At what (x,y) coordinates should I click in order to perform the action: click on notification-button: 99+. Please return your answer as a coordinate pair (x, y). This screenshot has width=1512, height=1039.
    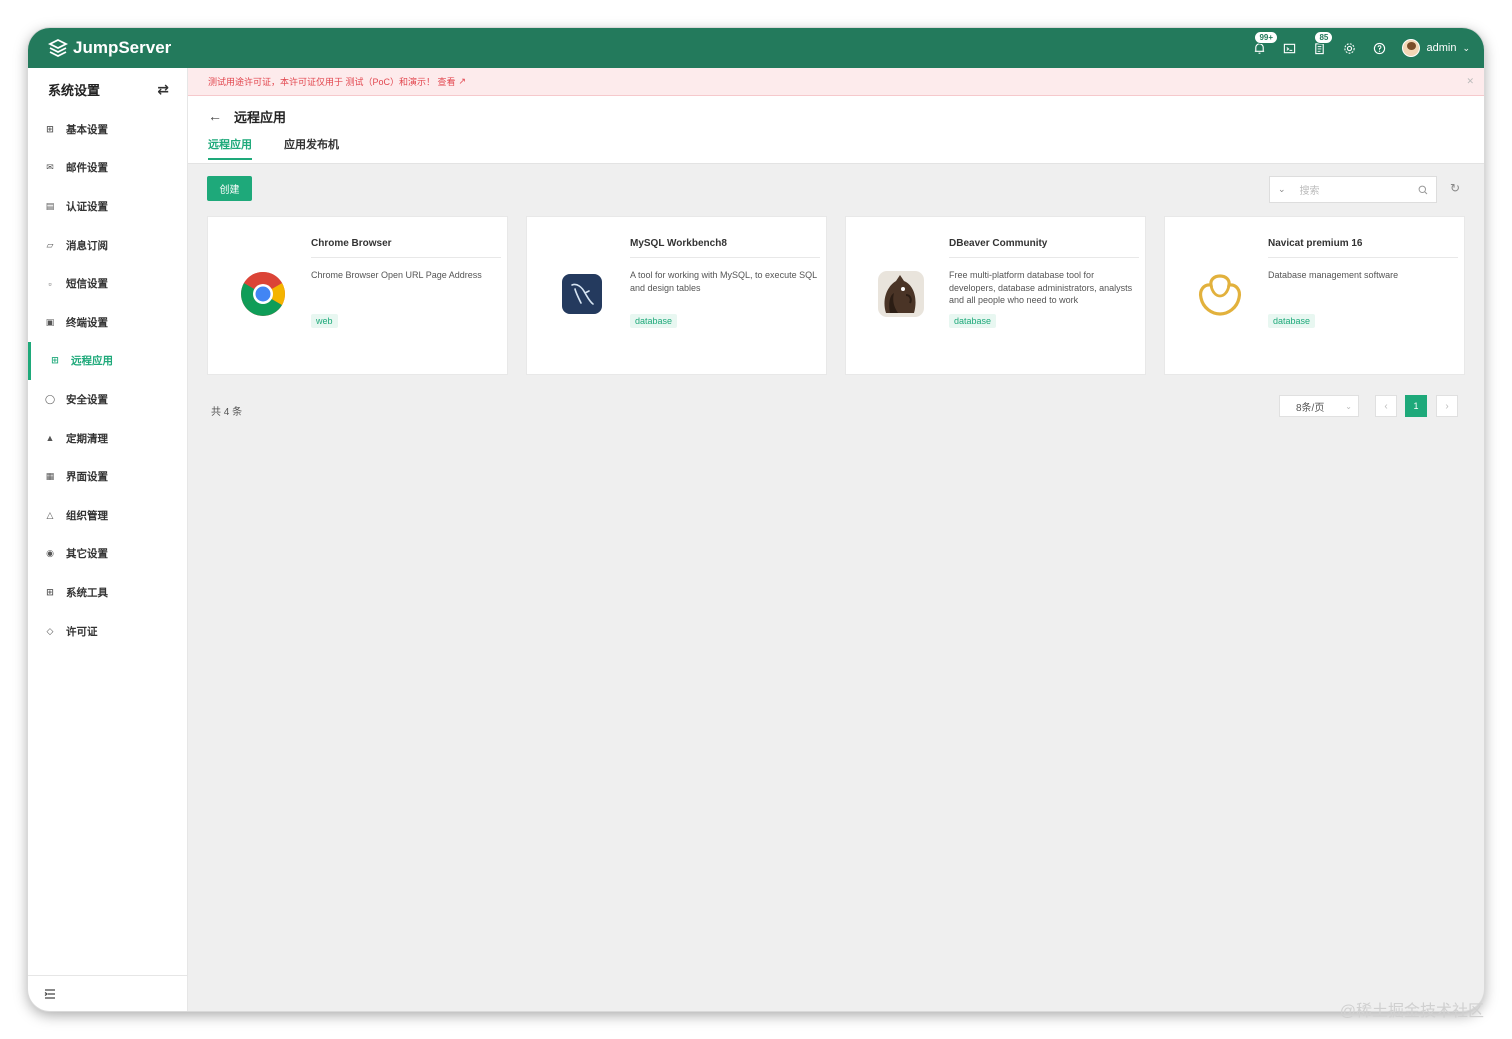
    Looking at the image, I should click on (1261, 47).